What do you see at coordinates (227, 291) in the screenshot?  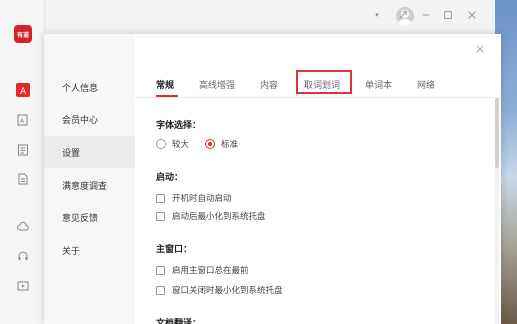 I see `option-label: 窗口关闭时最小化到系统托盘` at bounding box center [227, 291].